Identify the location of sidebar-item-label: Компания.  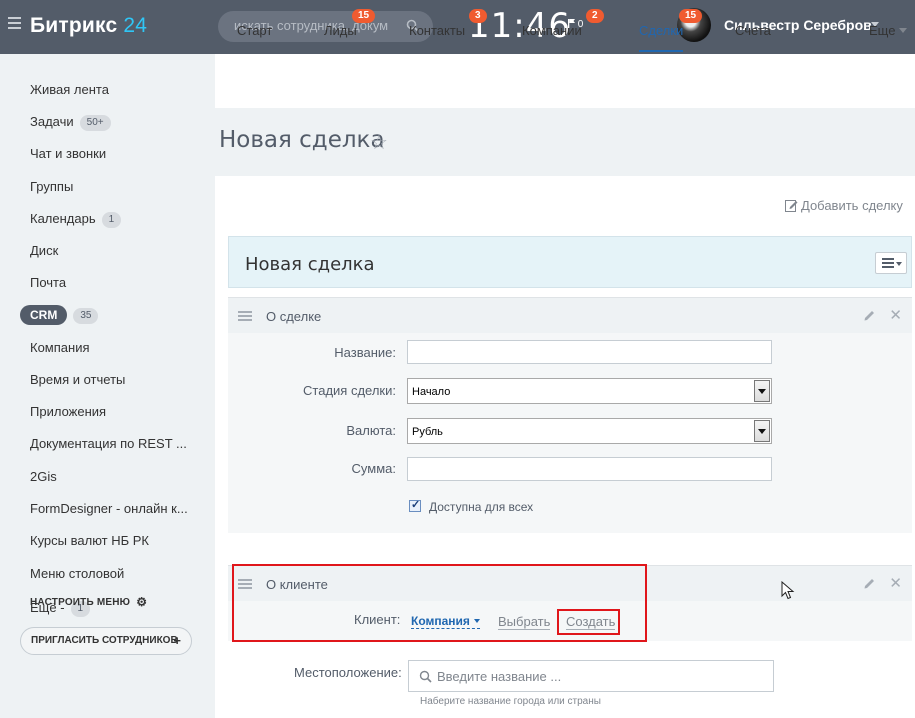
(60, 347).